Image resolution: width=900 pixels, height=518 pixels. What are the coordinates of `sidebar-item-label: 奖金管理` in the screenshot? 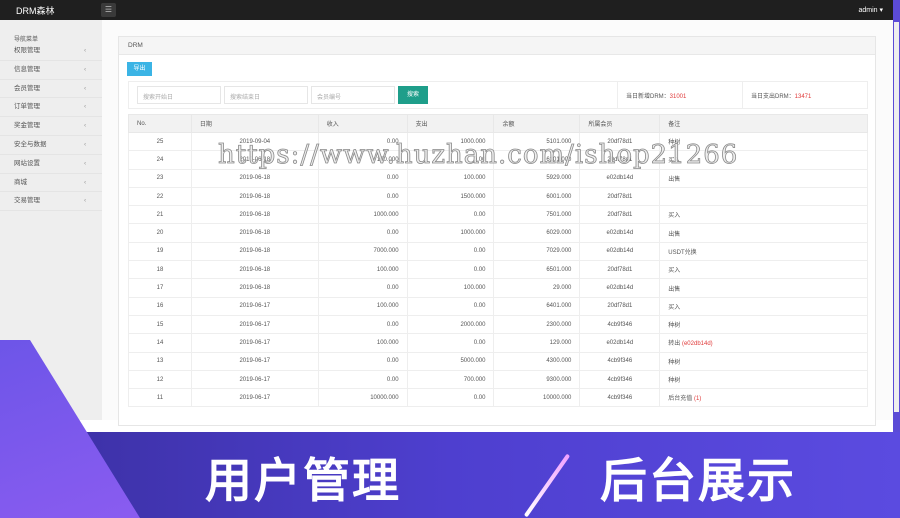 It's located at (27, 126).